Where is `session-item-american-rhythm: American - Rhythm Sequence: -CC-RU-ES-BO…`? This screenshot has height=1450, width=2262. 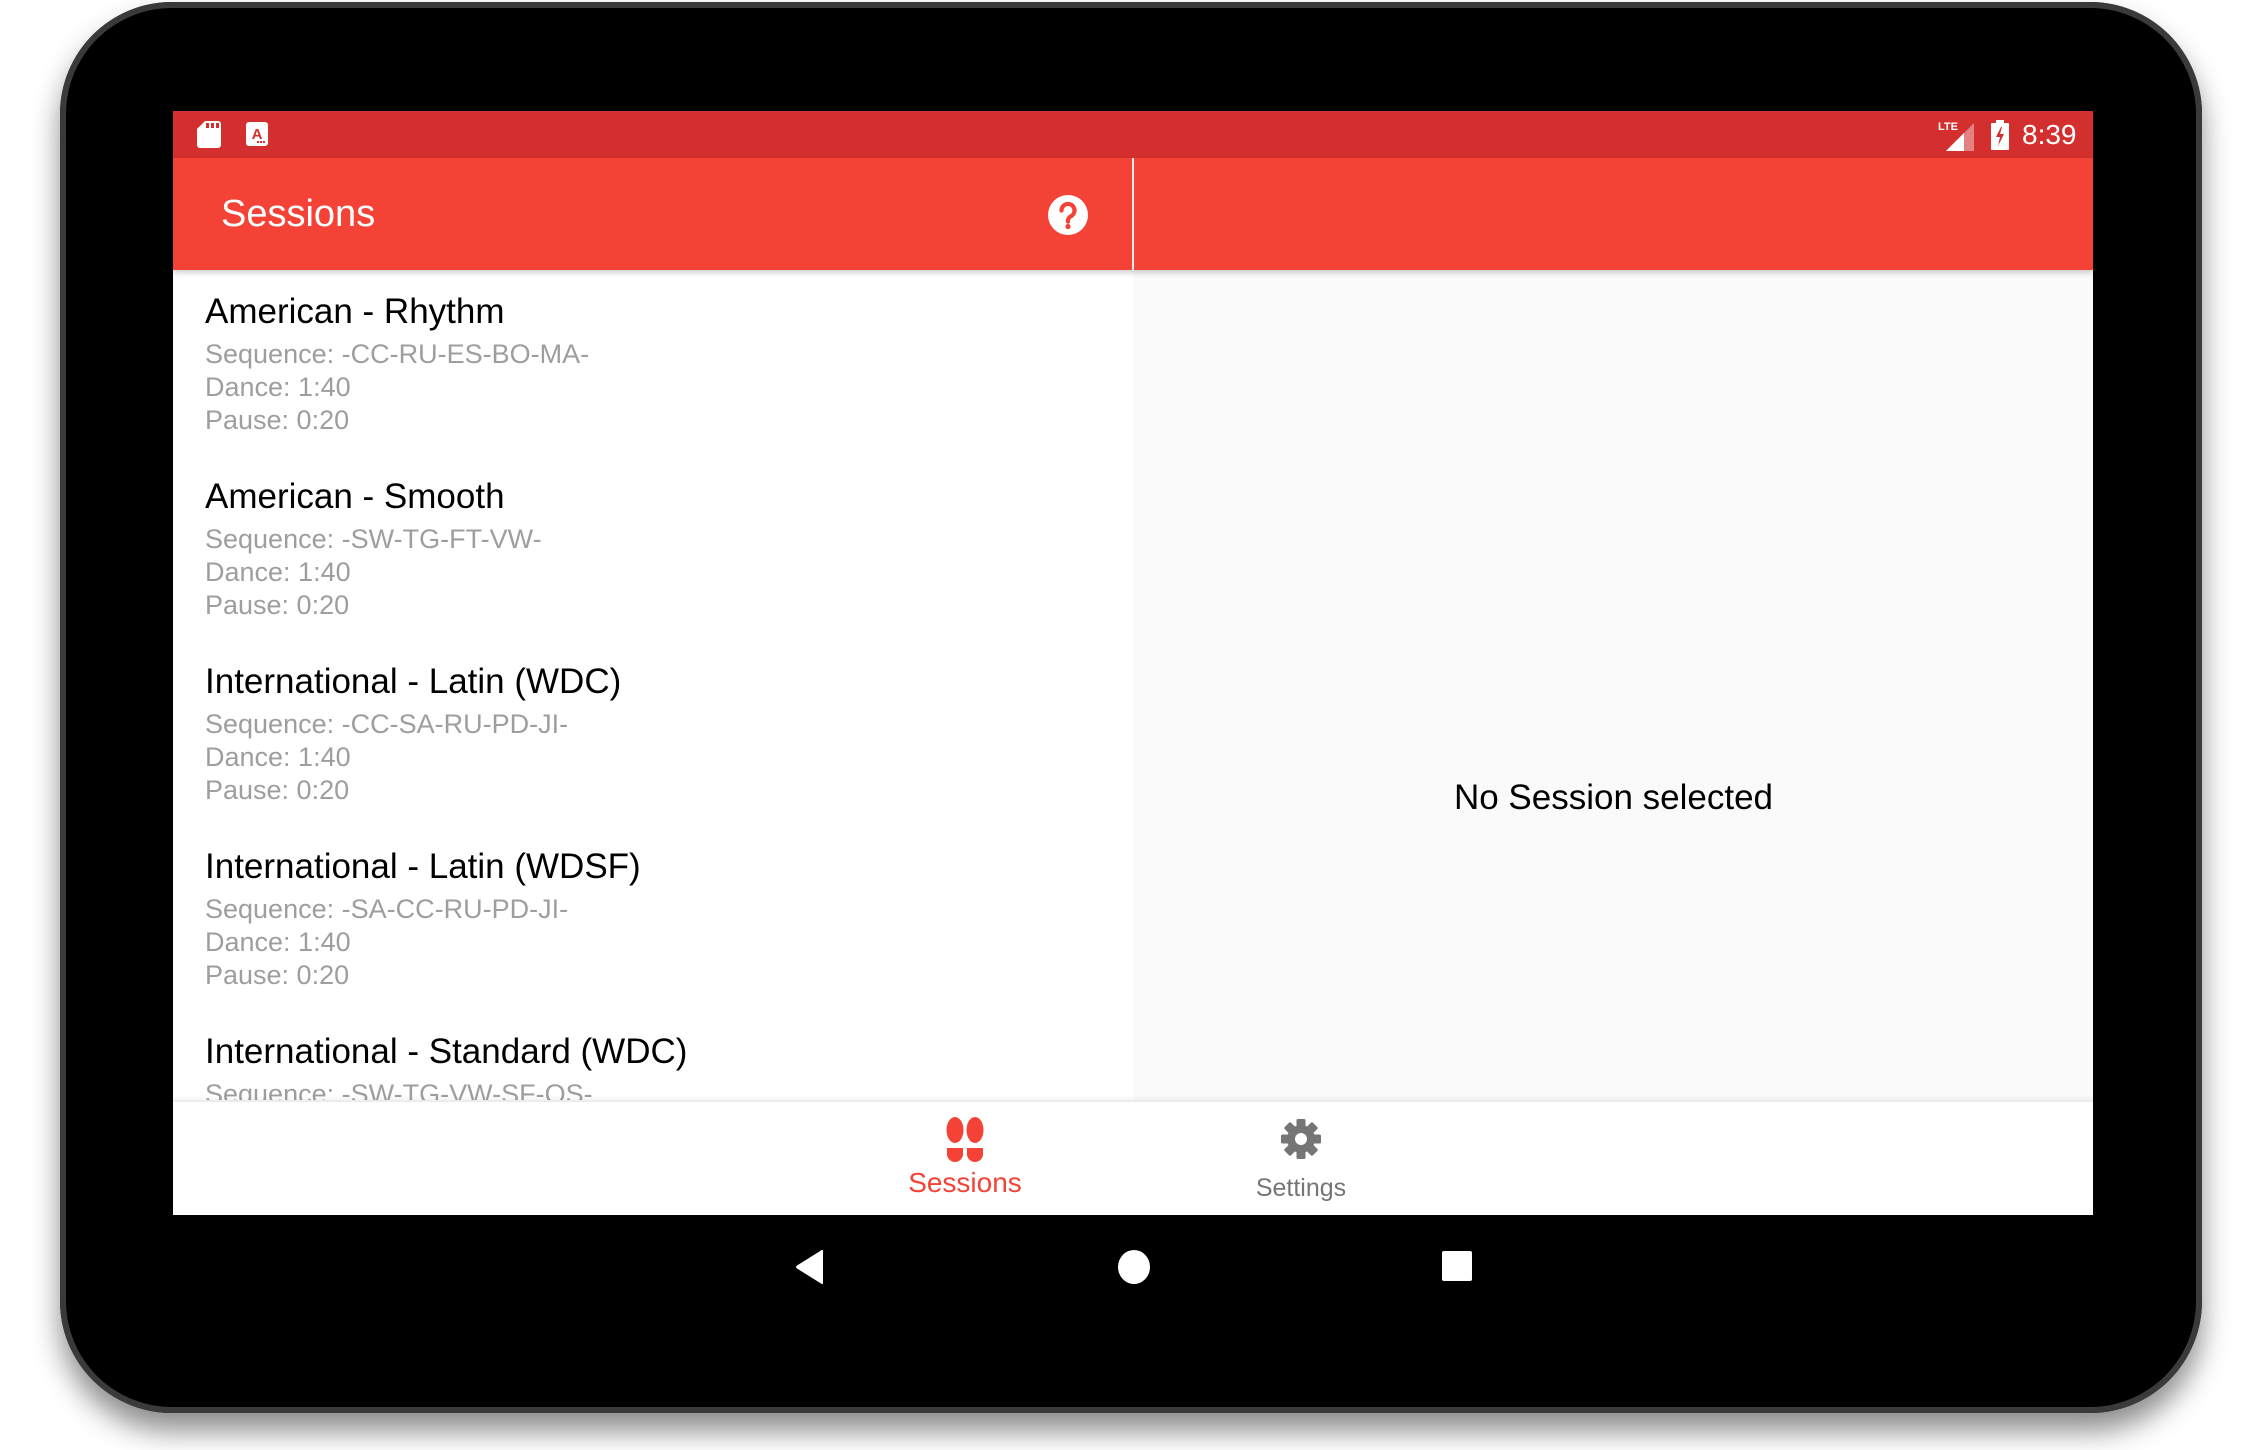 session-item-american-rhythm: American - Rhythm Sequence: -CC-RU-ES-BO… is located at coordinates (653, 362).